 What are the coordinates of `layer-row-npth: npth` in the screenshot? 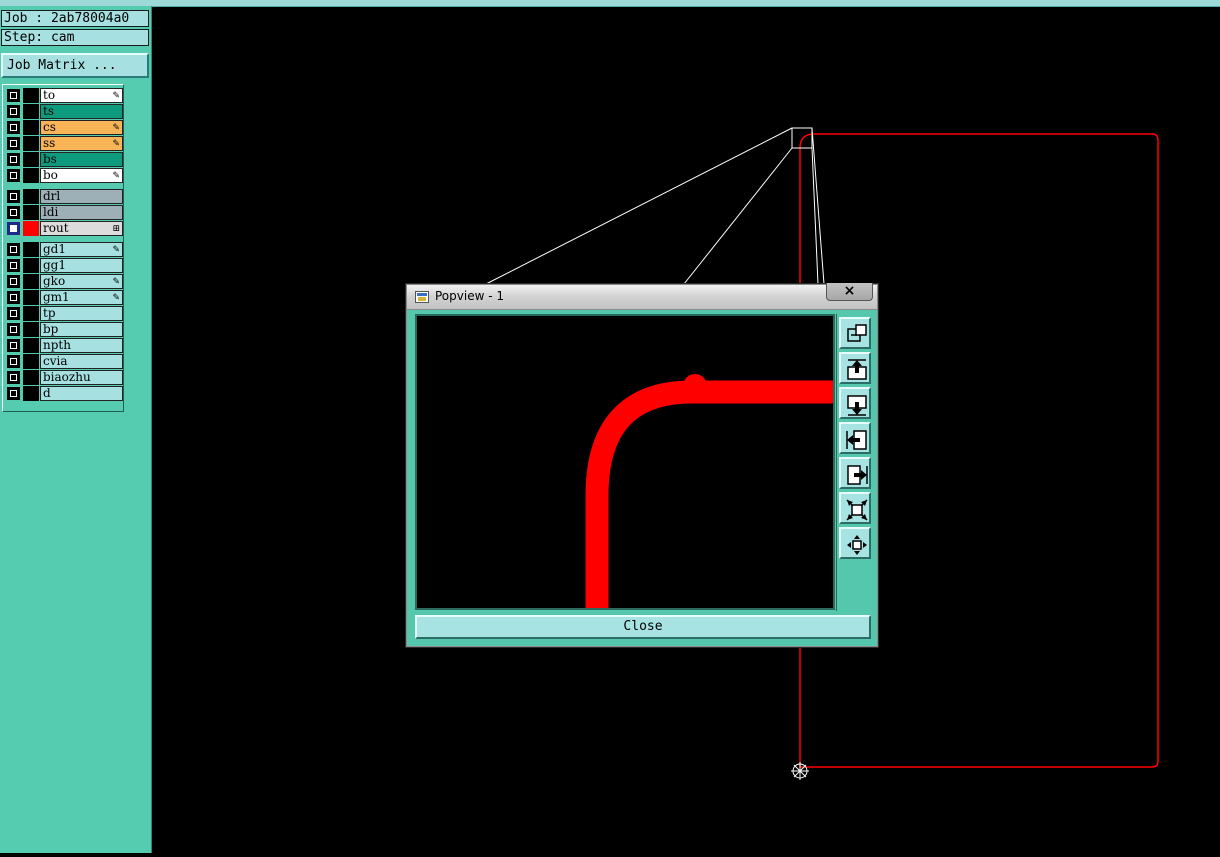 It's located at (64, 345).